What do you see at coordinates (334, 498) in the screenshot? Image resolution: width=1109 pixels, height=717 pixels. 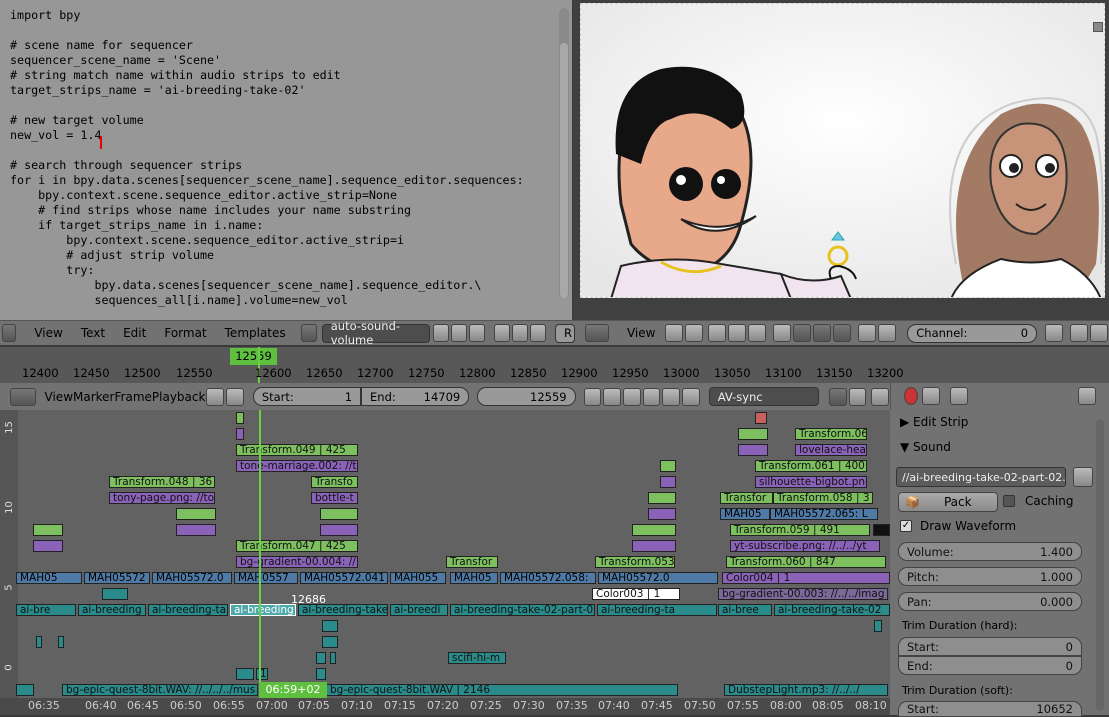 I see `image-strip: bottle-t` at bounding box center [334, 498].